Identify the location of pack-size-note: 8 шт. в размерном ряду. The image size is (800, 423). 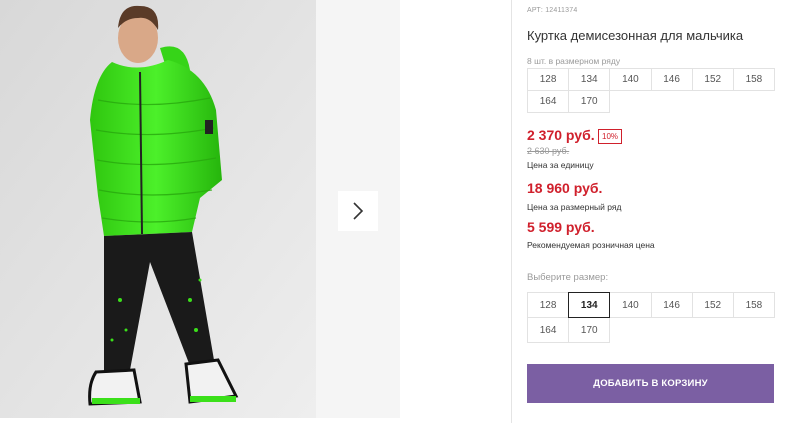
(574, 61).